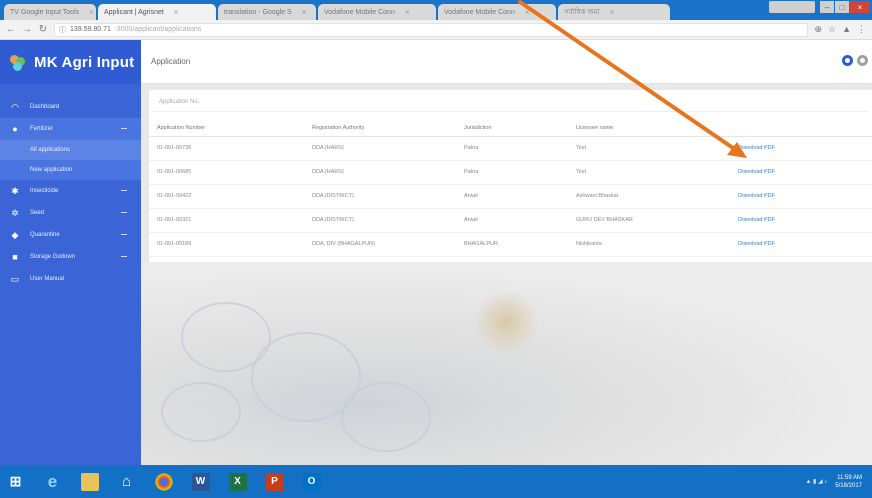 The width and height of the screenshot is (872, 498). What do you see at coordinates (70, 235) in the screenshot?
I see `sidebar-item-quarantine: ◆ Quarantine` at bounding box center [70, 235].